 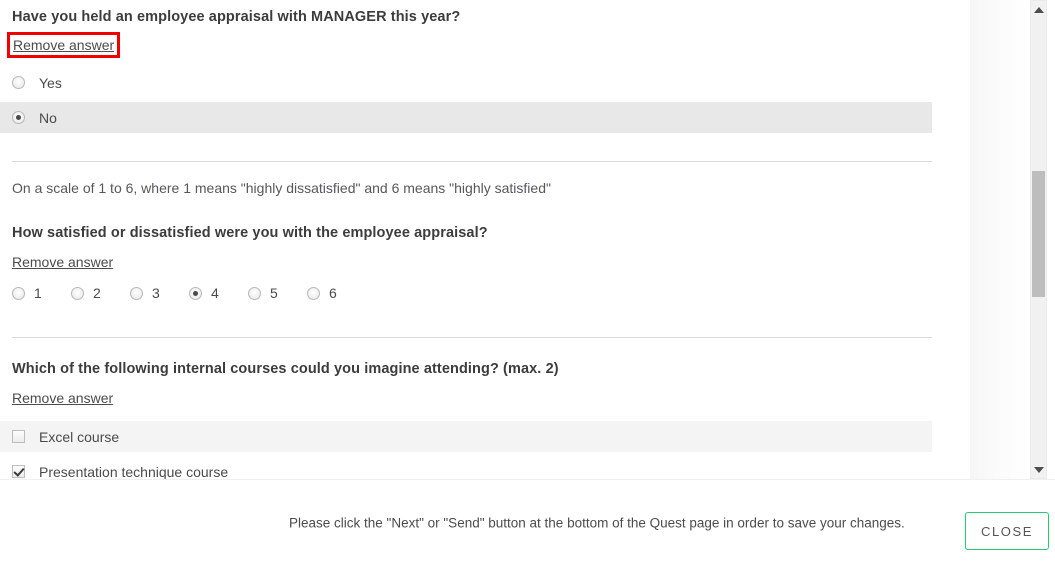 I want to click on scale-option-5: 5, so click(x=277, y=293).